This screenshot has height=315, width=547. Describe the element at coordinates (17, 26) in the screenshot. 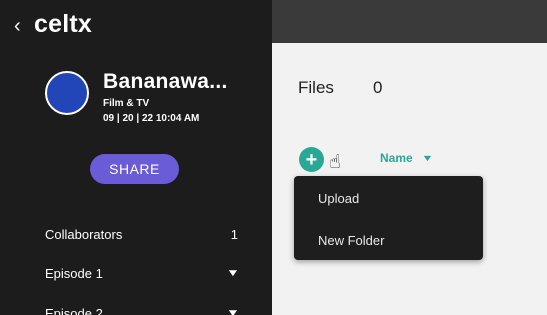

I see `chevron-left-icon: ‹` at that location.